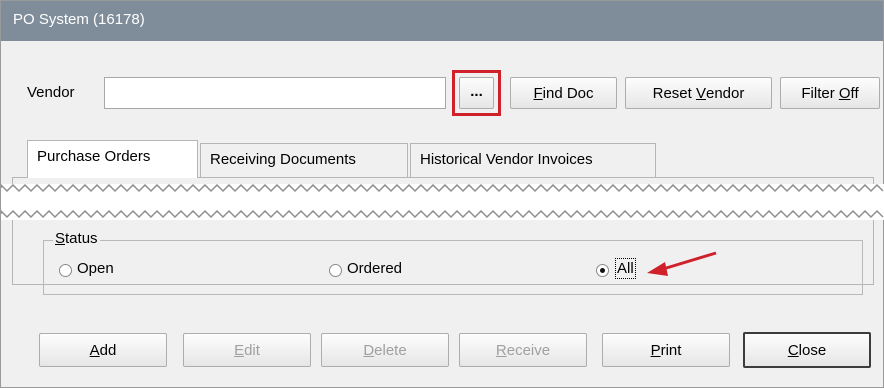 The image size is (884, 388). What do you see at coordinates (51, 92) in the screenshot?
I see `vendor-label: Vendor` at bounding box center [51, 92].